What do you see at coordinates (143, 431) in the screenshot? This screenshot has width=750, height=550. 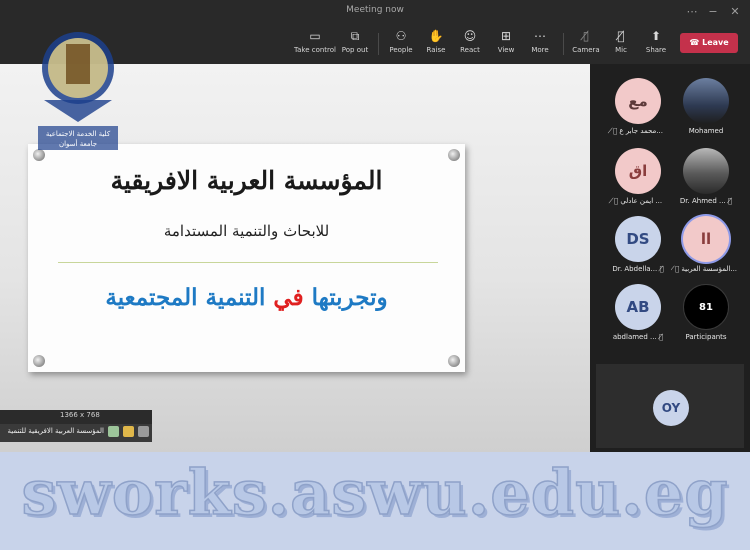 I see `settings-icon` at bounding box center [143, 431].